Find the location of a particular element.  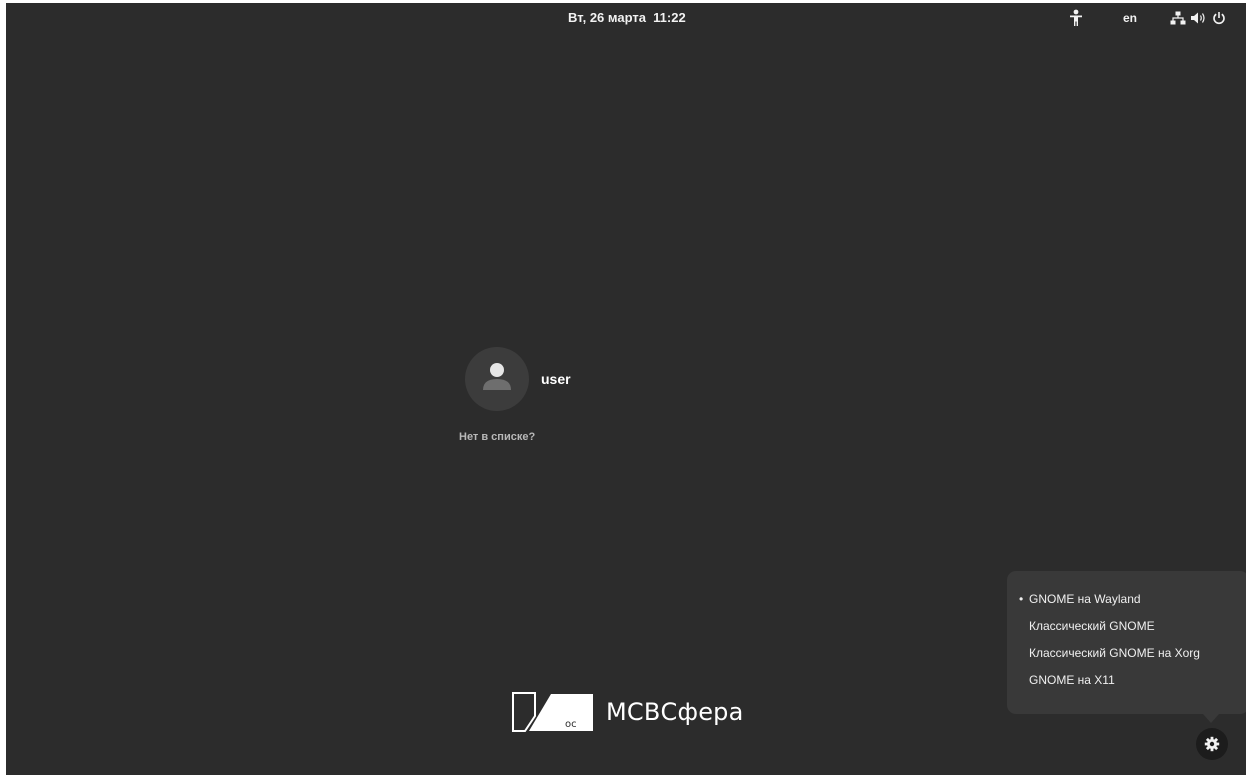

distribution-logo: ос МСВСфера is located at coordinates (627, 712).